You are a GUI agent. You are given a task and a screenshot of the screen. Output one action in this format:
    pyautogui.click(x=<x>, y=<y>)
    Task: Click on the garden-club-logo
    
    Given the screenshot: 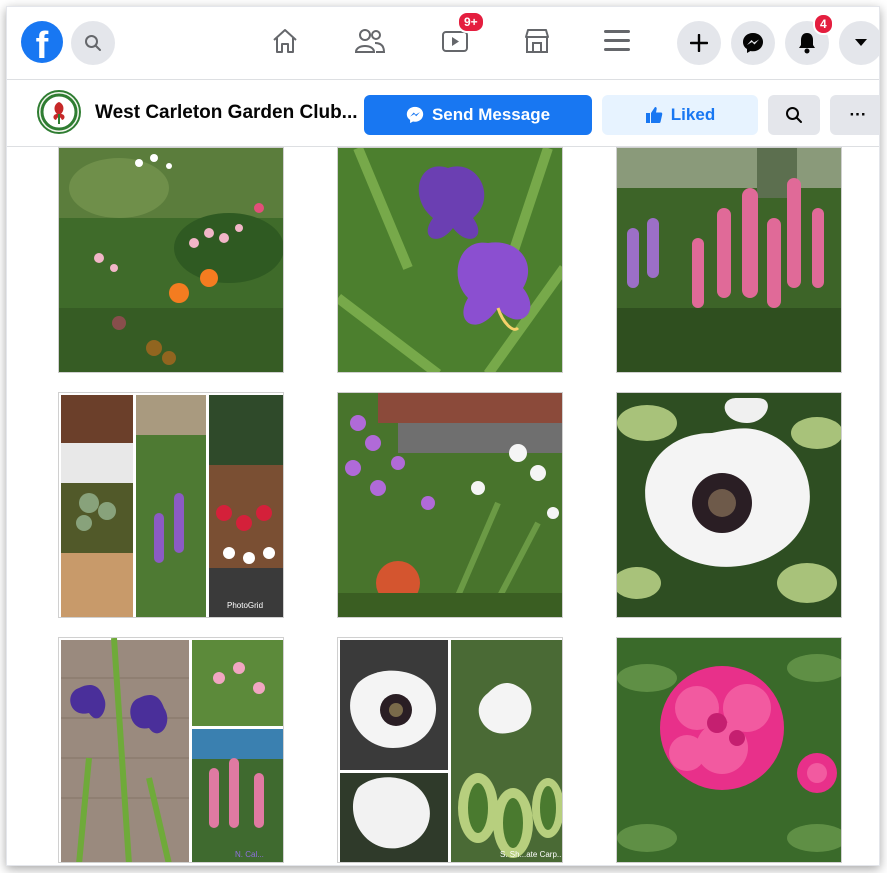 What is the action you would take?
    pyautogui.click(x=59, y=112)
    